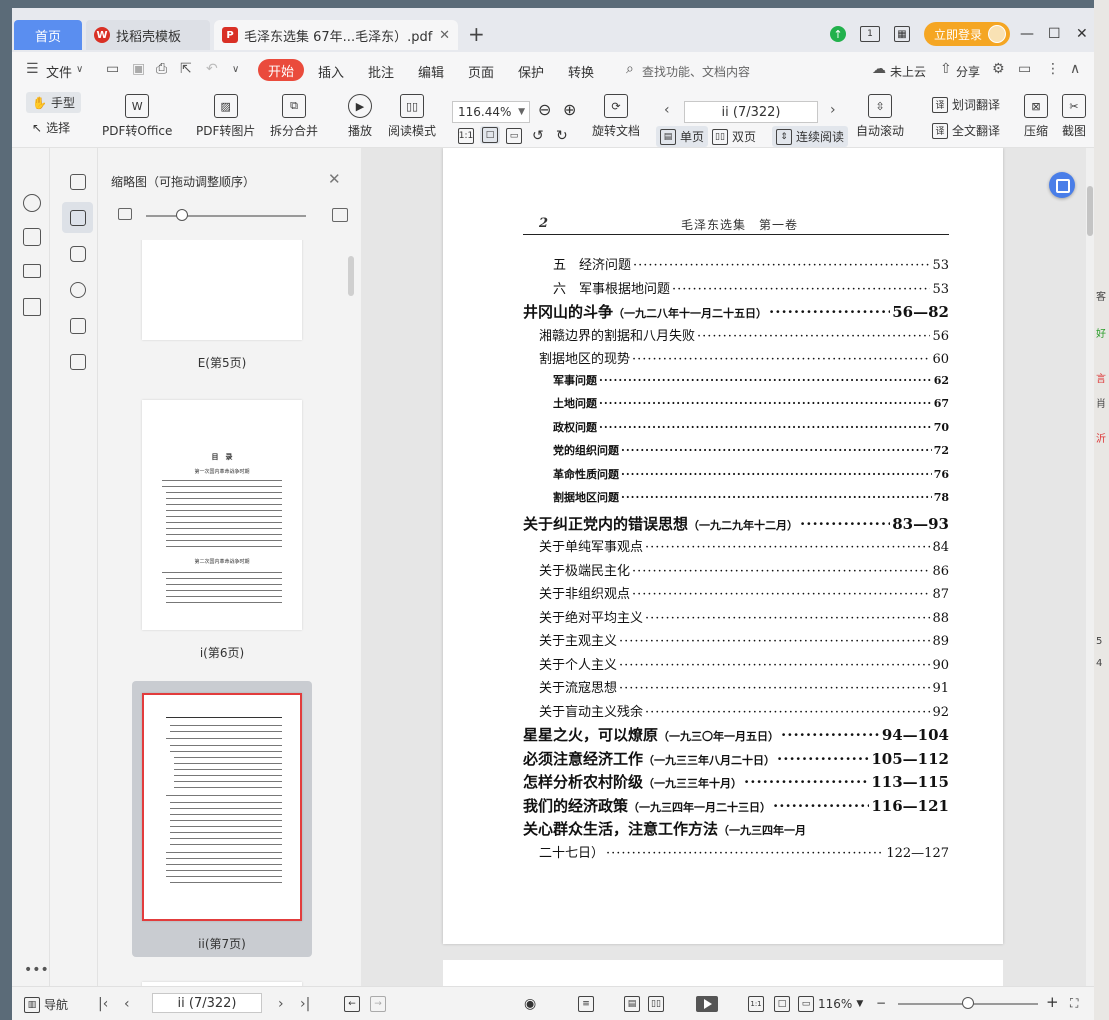 This screenshot has height=1020, width=1109. What do you see at coordinates (476, 34) in the screenshot?
I see `new-tab-button: +` at bounding box center [476, 34].